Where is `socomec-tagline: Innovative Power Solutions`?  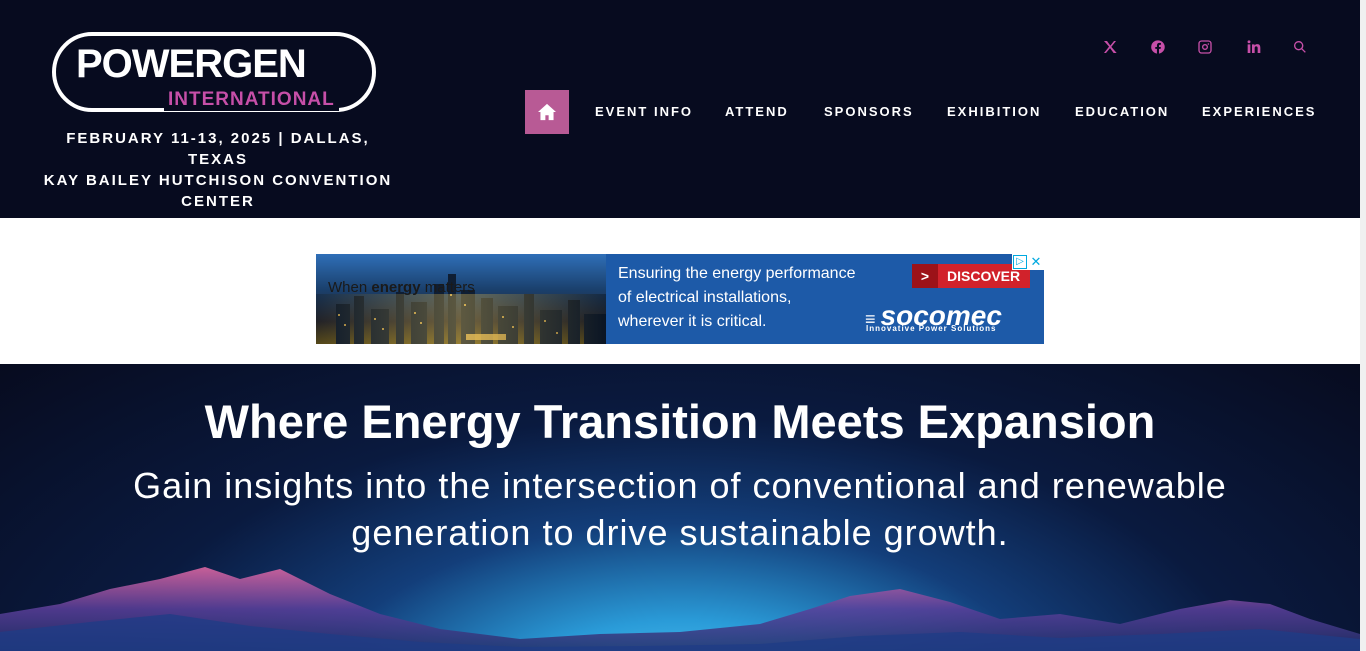 socomec-tagline: Innovative Power Solutions is located at coordinates (931, 328).